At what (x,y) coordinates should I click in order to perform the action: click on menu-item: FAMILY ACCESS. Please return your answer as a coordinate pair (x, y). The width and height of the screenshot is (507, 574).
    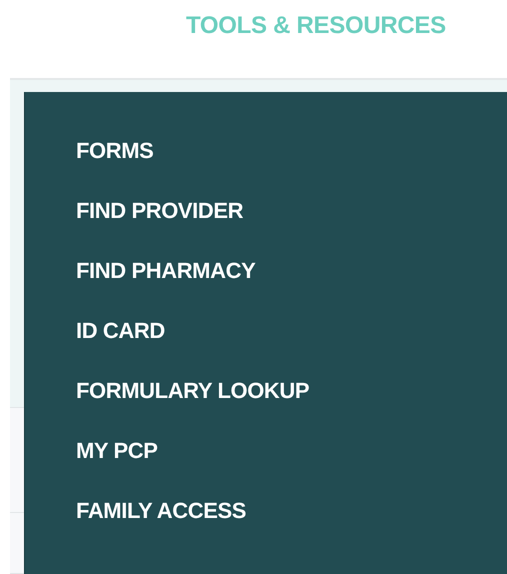
    Looking at the image, I should click on (161, 511).